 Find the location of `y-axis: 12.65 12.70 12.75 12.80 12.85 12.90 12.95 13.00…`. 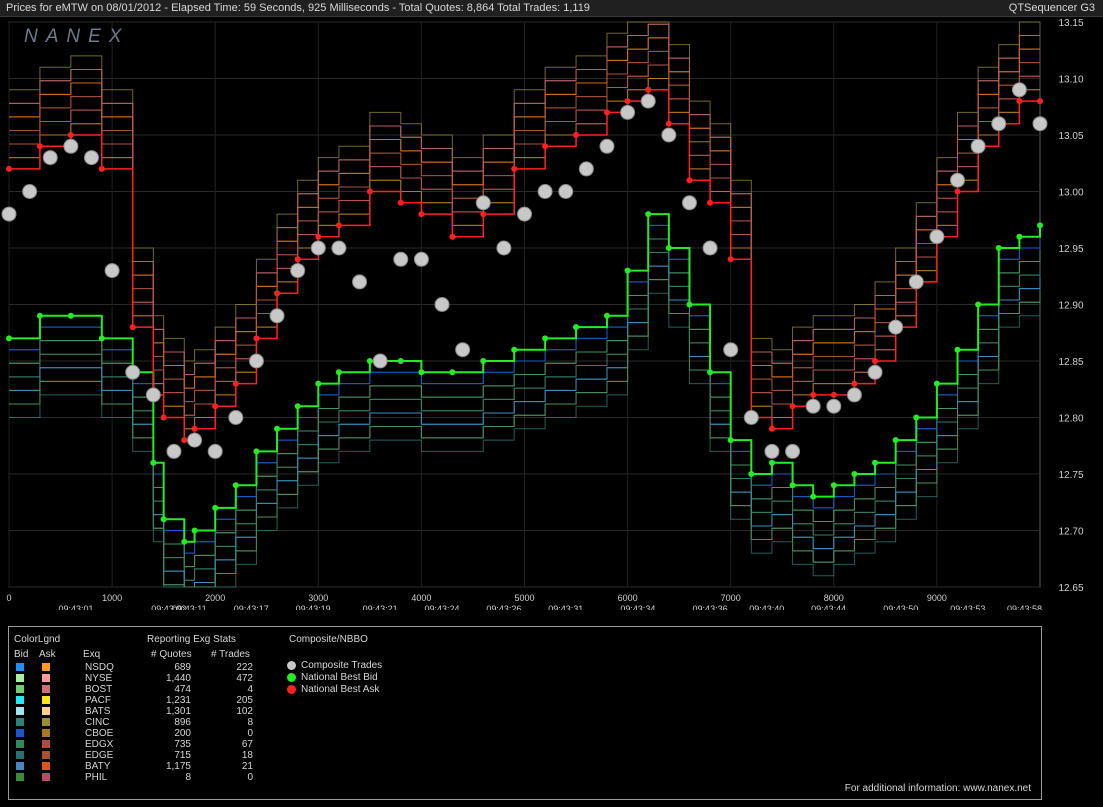

y-axis: 12.65 12.70 12.75 12.80 12.85 12.90 12.95 13.00… is located at coordinates (1070, 306).